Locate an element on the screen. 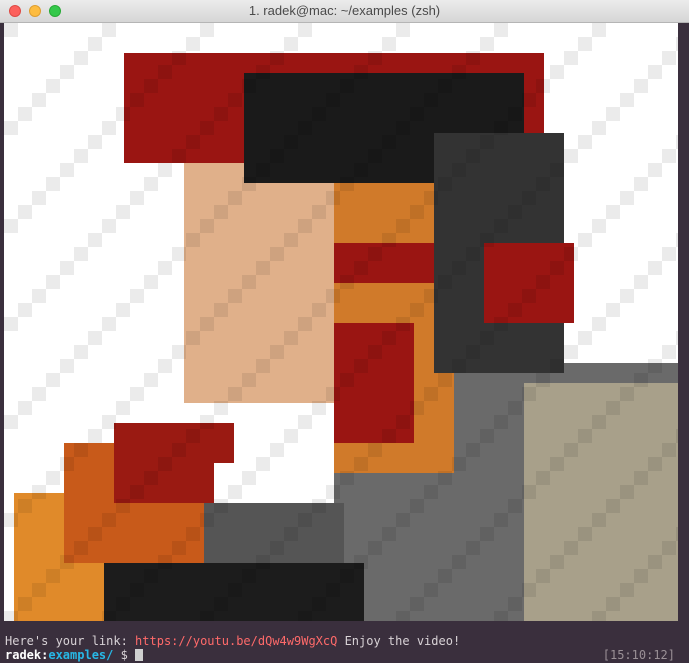  message-prefix: Here's your link: is located at coordinates (70, 641).